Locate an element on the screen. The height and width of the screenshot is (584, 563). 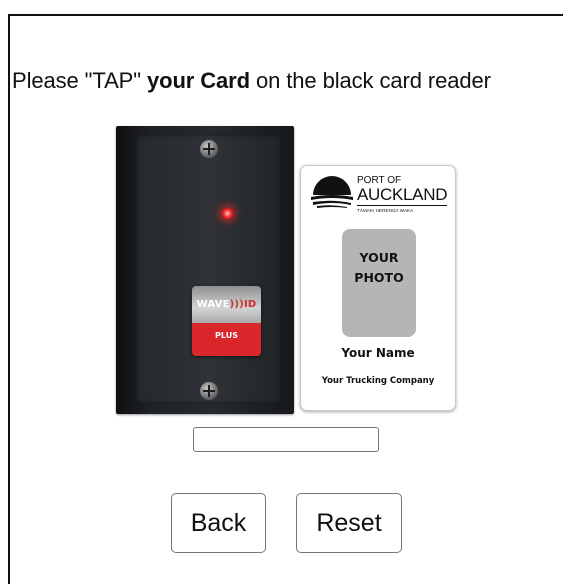
org-name-line2: AUCKLAND is located at coordinates (402, 194).